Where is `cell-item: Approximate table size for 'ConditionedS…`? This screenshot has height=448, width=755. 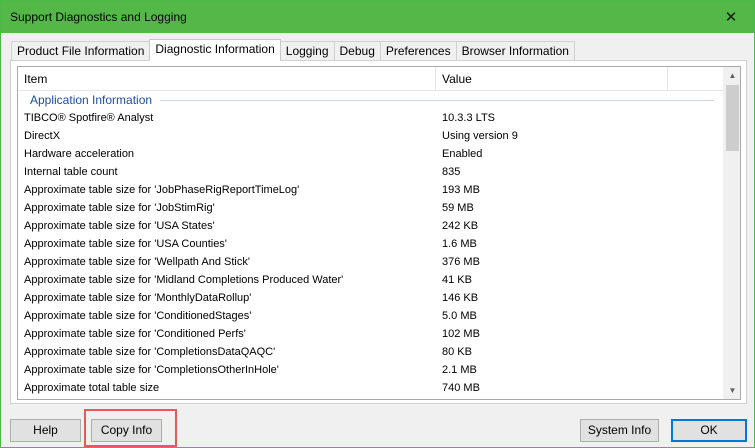
cell-item: Approximate table size for 'ConditionedS… is located at coordinates (138, 316).